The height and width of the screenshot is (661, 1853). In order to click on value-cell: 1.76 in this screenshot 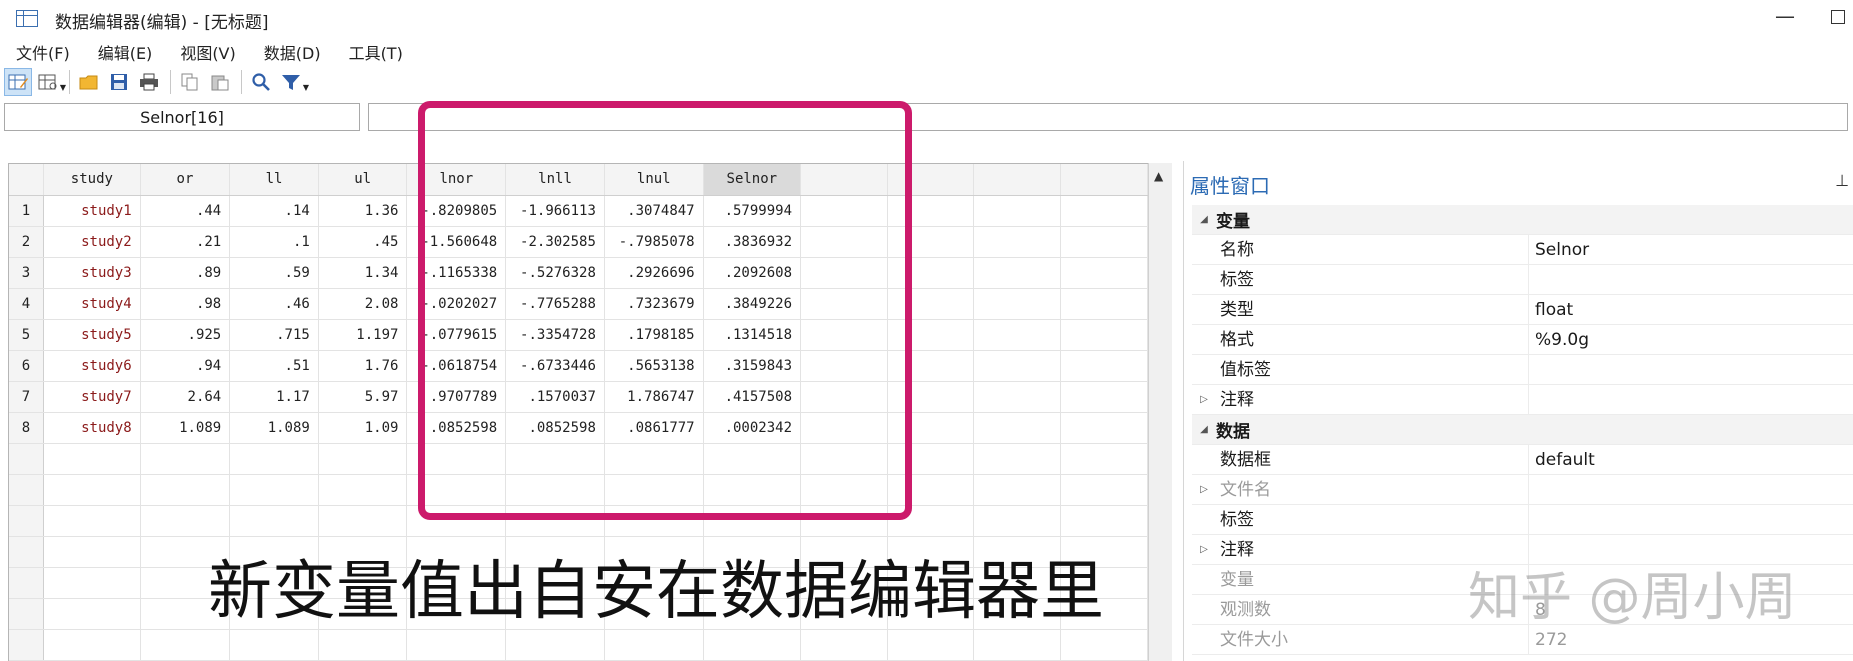, I will do `click(363, 366)`.